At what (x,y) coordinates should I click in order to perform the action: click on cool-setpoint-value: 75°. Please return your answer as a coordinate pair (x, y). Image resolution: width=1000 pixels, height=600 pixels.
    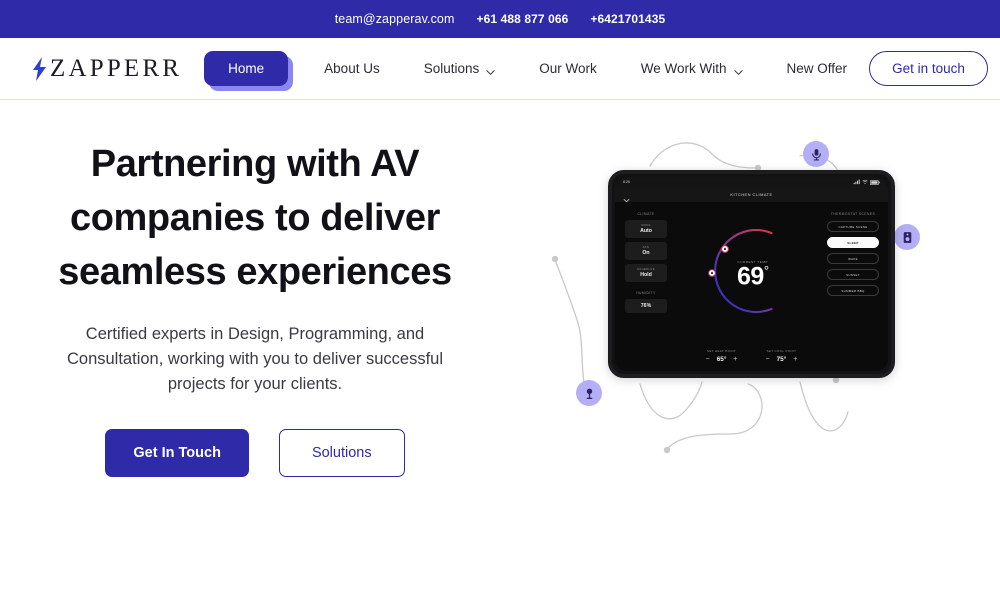
    Looking at the image, I should click on (781, 359).